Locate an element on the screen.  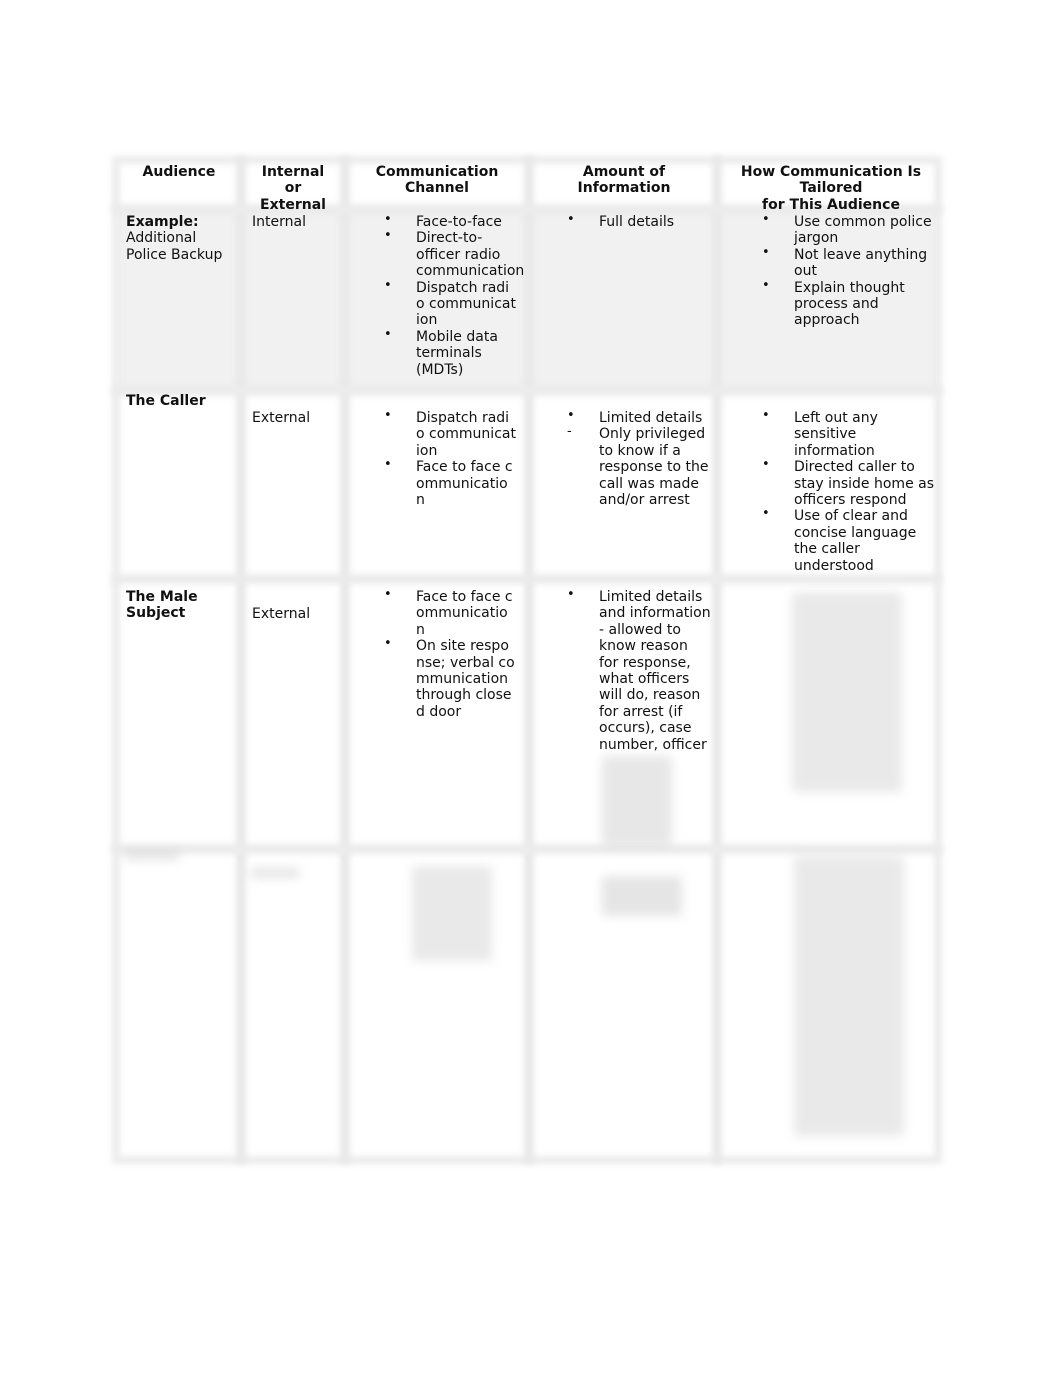
cell-audience: The Male Subject is located at coordinates (162, 605).